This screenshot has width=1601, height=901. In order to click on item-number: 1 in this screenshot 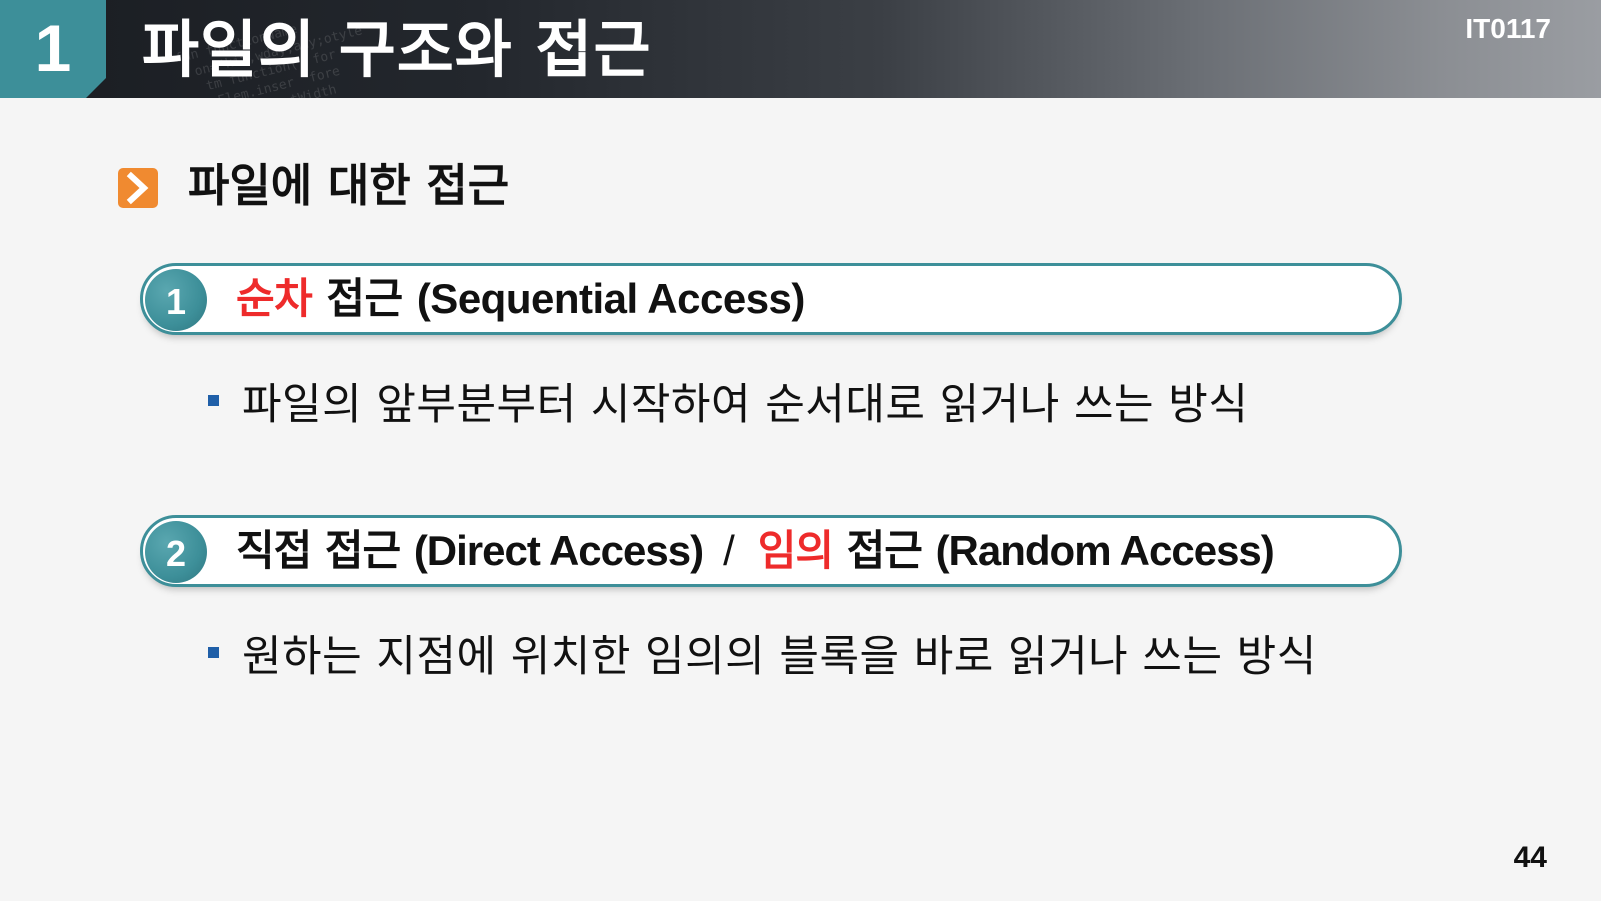, I will do `click(176, 301)`.